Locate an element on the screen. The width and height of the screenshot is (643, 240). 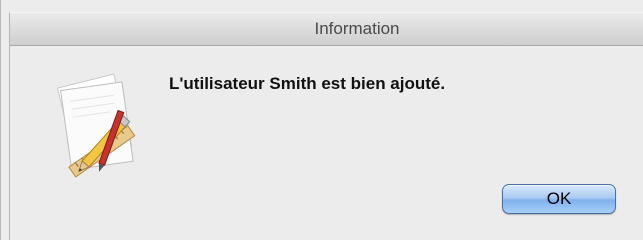
dialog-title: Information is located at coordinates (357, 28).